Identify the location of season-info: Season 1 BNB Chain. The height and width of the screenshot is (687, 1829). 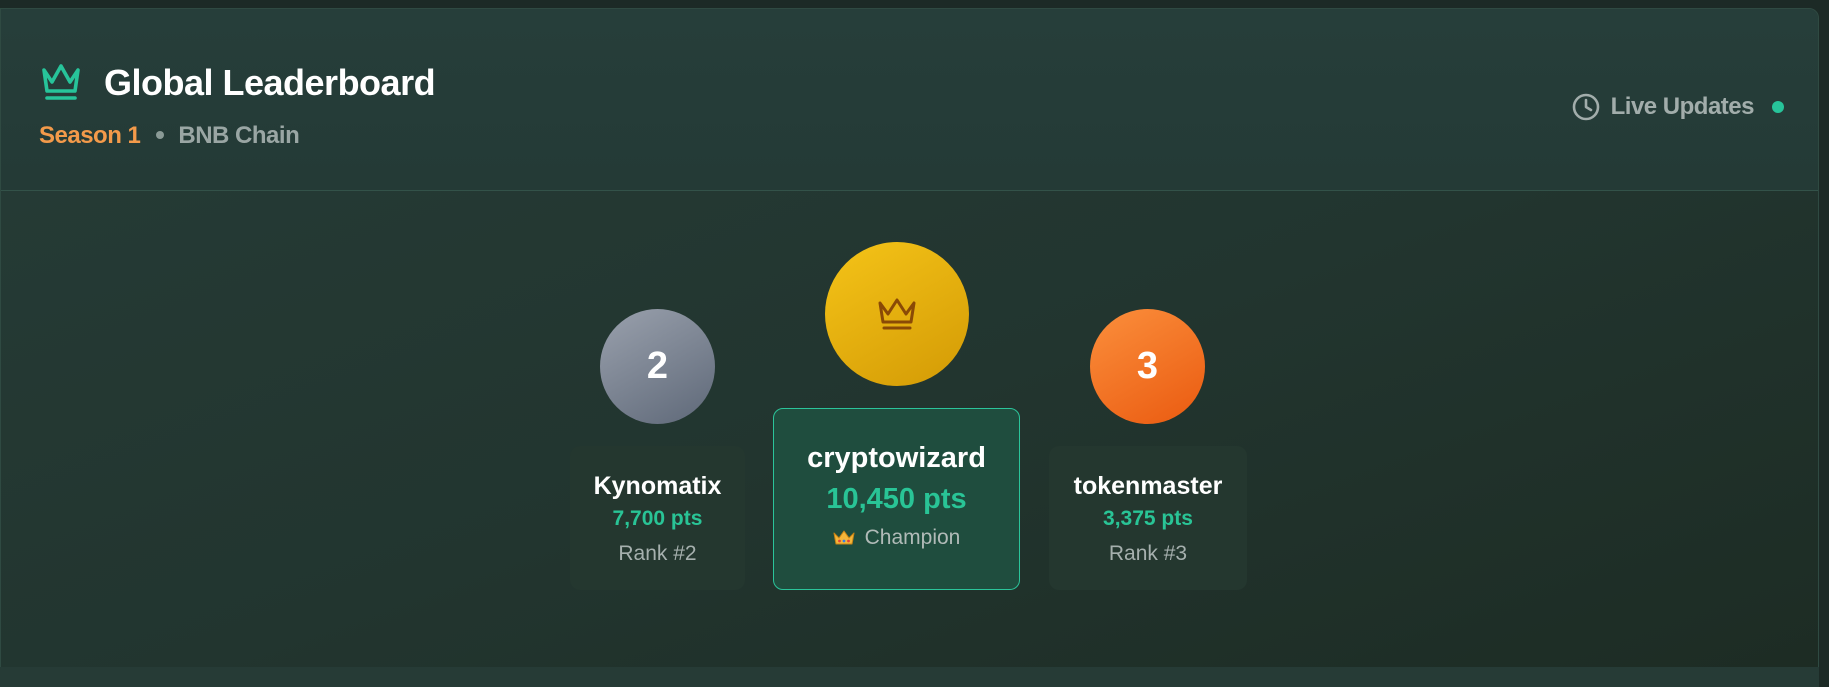
(169, 136).